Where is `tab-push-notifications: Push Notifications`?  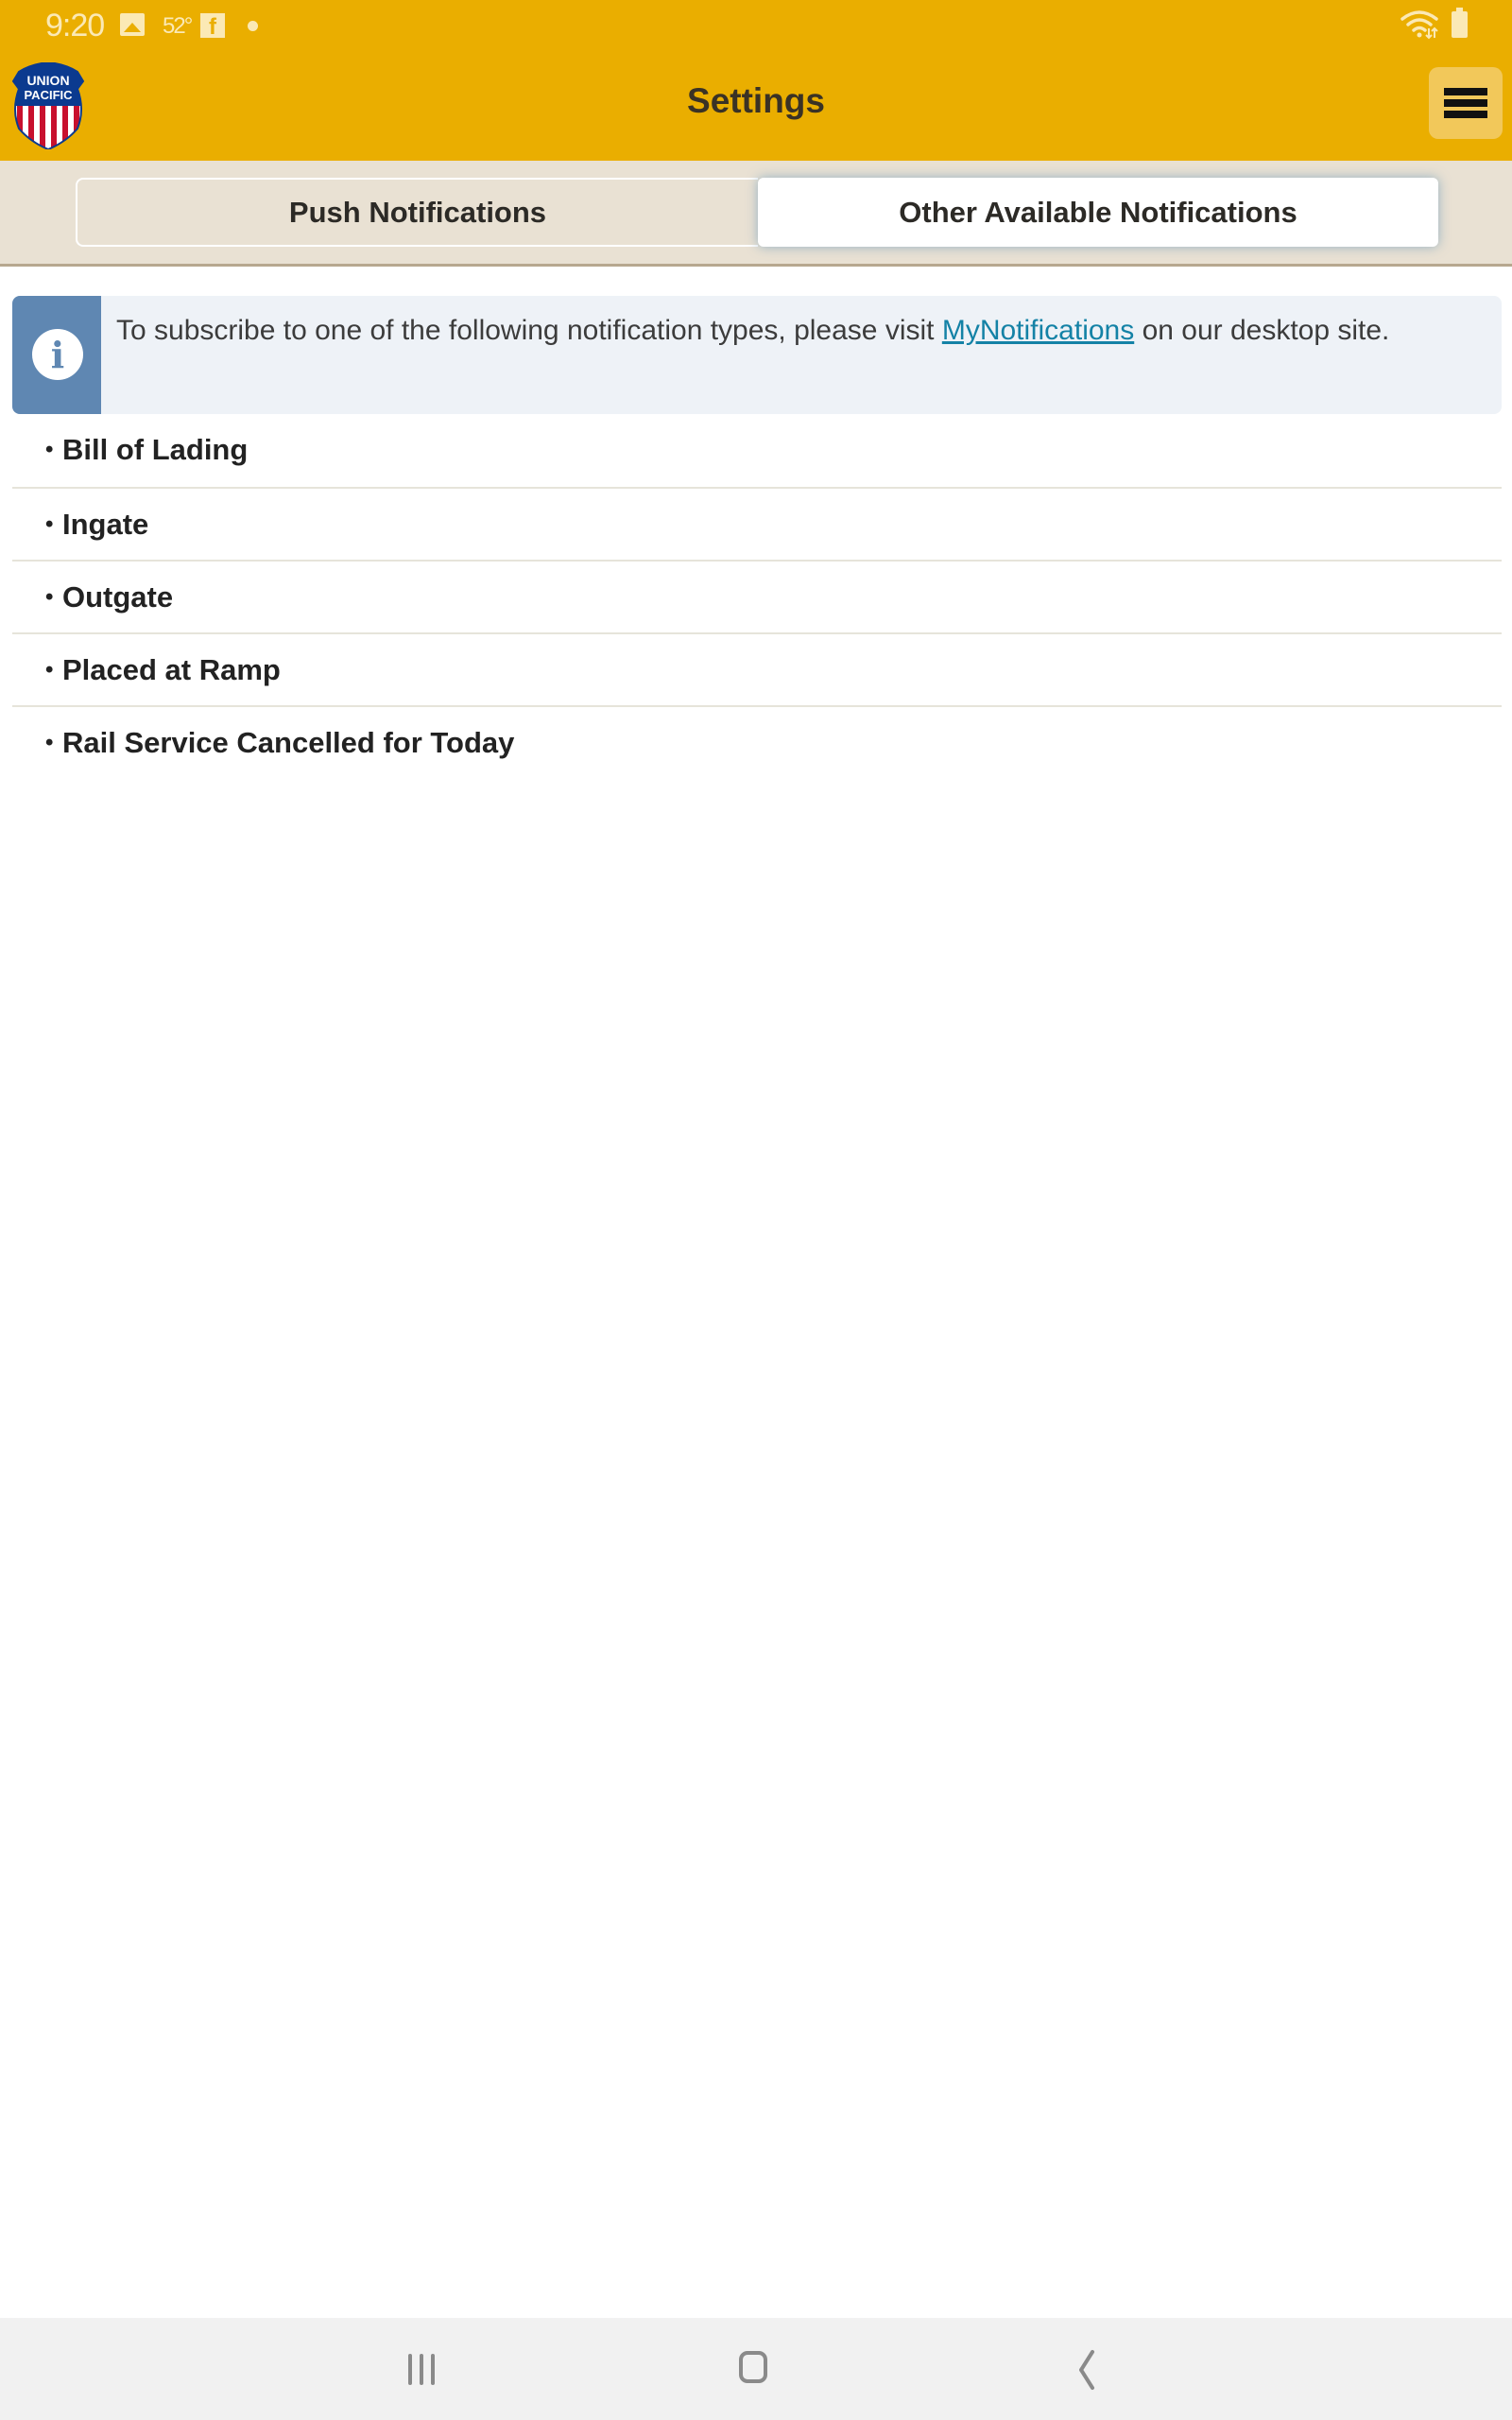 tab-push-notifications: Push Notifications is located at coordinates (417, 212).